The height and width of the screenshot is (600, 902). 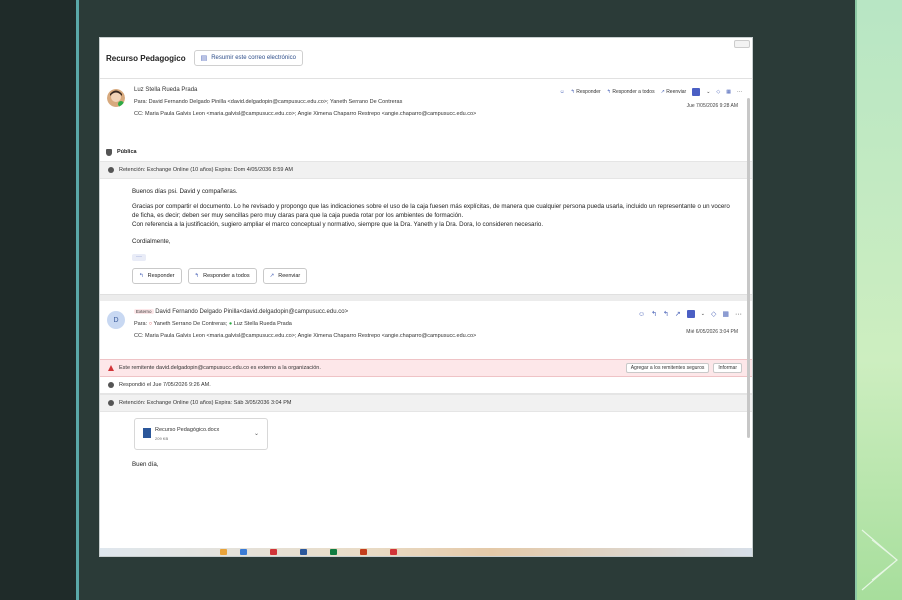 What do you see at coordinates (426, 552) in the screenshot?
I see `taskbar-strip` at bounding box center [426, 552].